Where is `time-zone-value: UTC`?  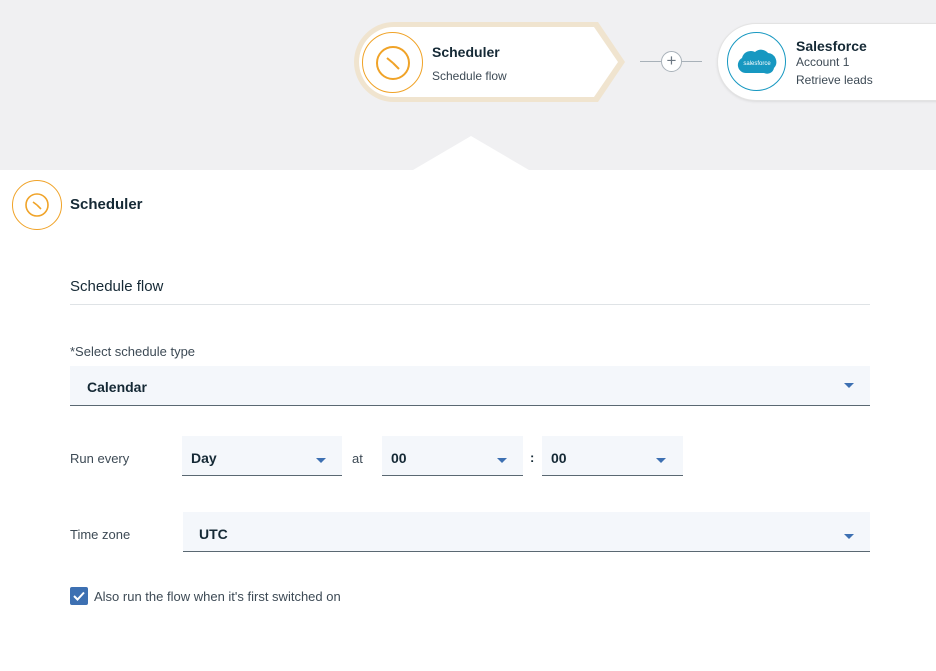
time-zone-value: UTC is located at coordinates (213, 534).